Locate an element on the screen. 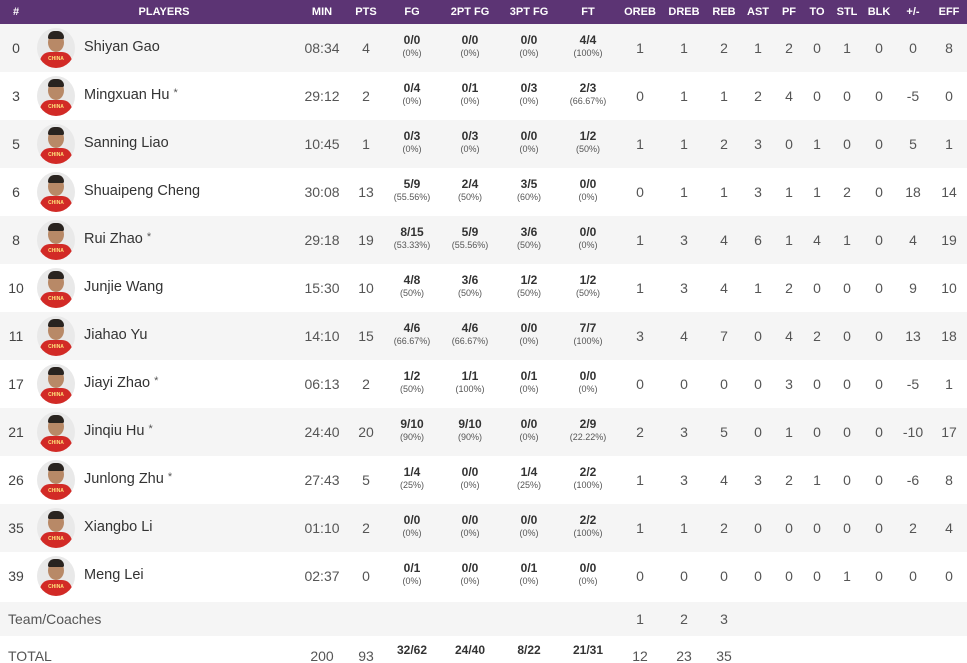  column-header-stl: STL is located at coordinates (847, 12).